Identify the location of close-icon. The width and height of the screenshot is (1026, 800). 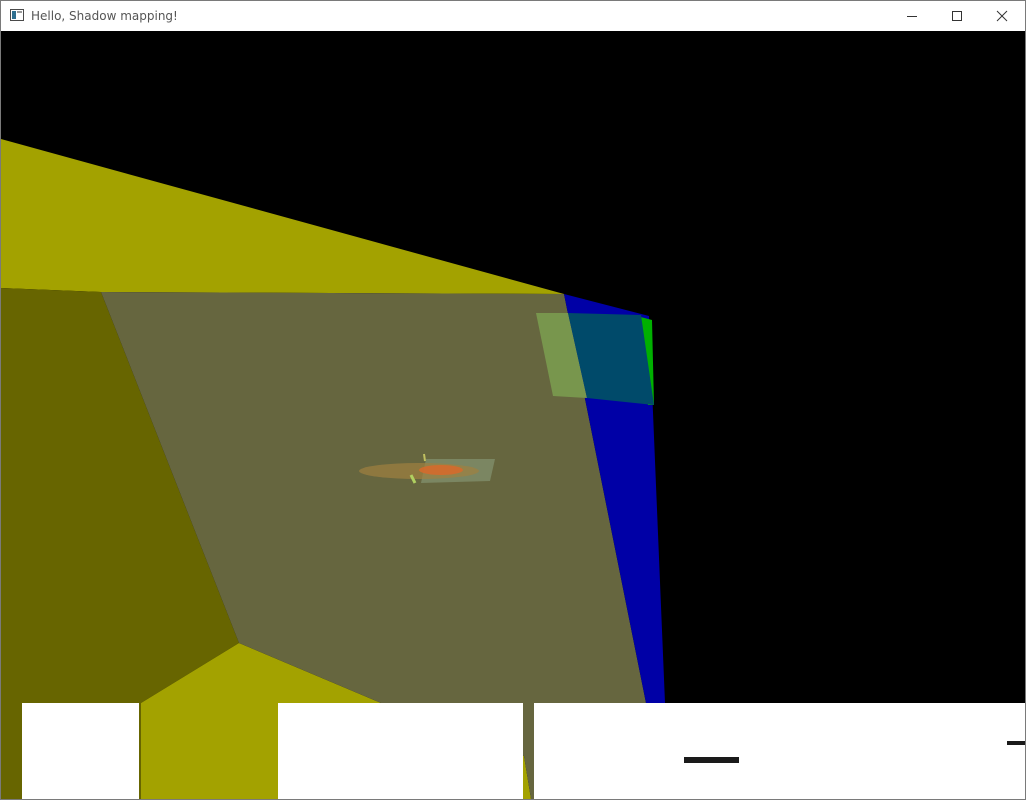
(1002, 16).